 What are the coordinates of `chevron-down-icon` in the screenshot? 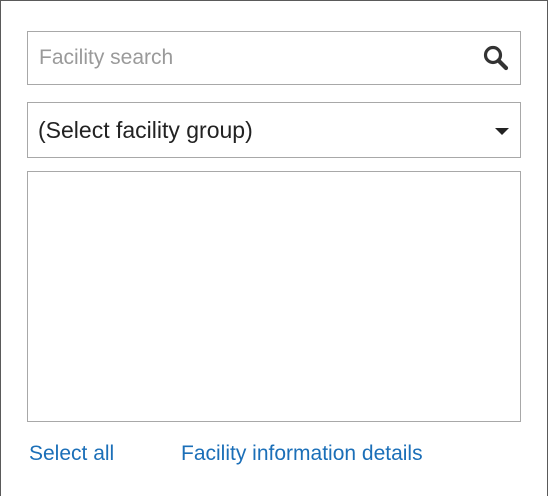 It's located at (502, 131).